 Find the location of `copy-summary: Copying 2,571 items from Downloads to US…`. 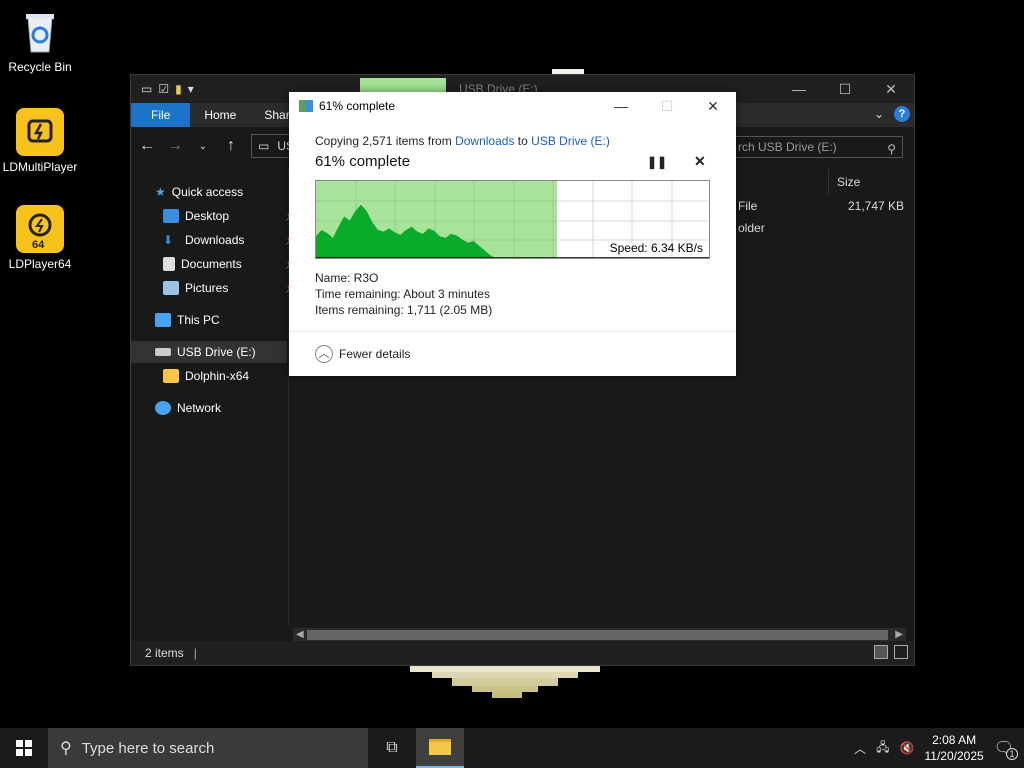

copy-summary: Copying 2,571 items from Downloads to US… is located at coordinates (462, 141).